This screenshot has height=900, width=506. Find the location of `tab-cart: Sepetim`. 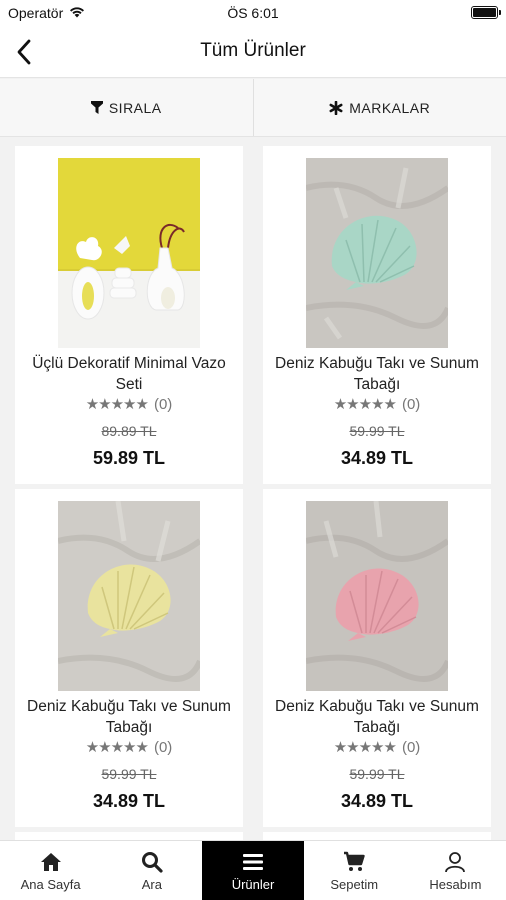

tab-cart: Sepetim is located at coordinates (354, 870).